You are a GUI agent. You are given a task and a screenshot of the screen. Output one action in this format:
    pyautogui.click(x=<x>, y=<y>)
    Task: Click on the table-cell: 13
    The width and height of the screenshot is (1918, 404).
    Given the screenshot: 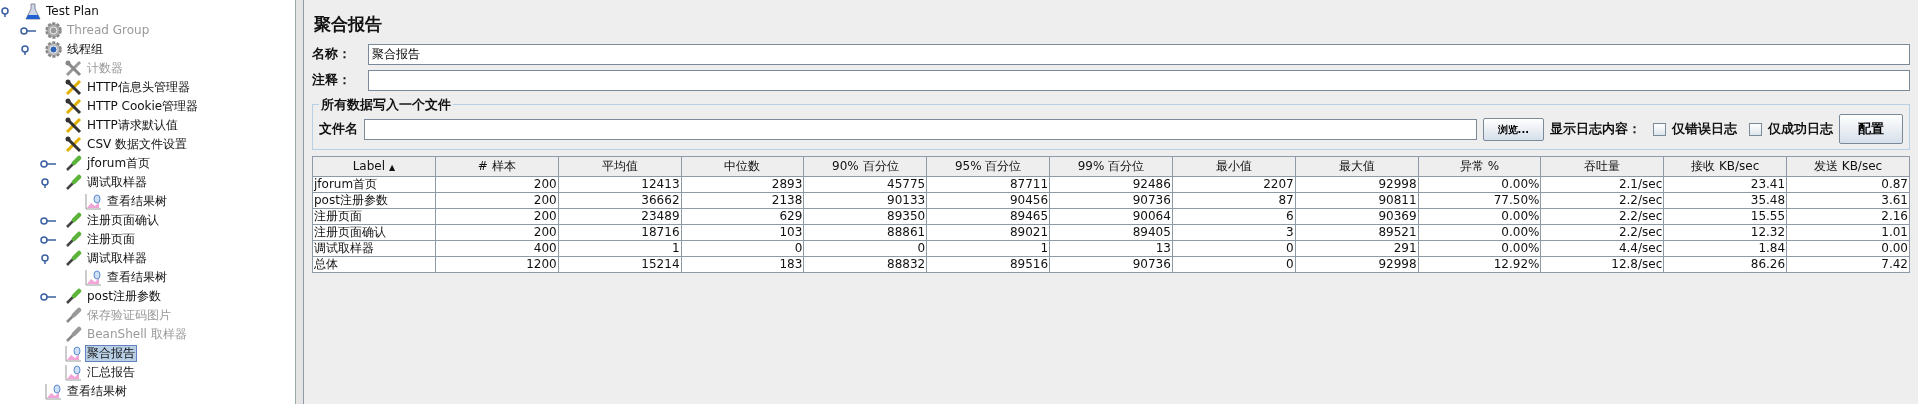 What is the action you would take?
    pyautogui.click(x=1111, y=248)
    